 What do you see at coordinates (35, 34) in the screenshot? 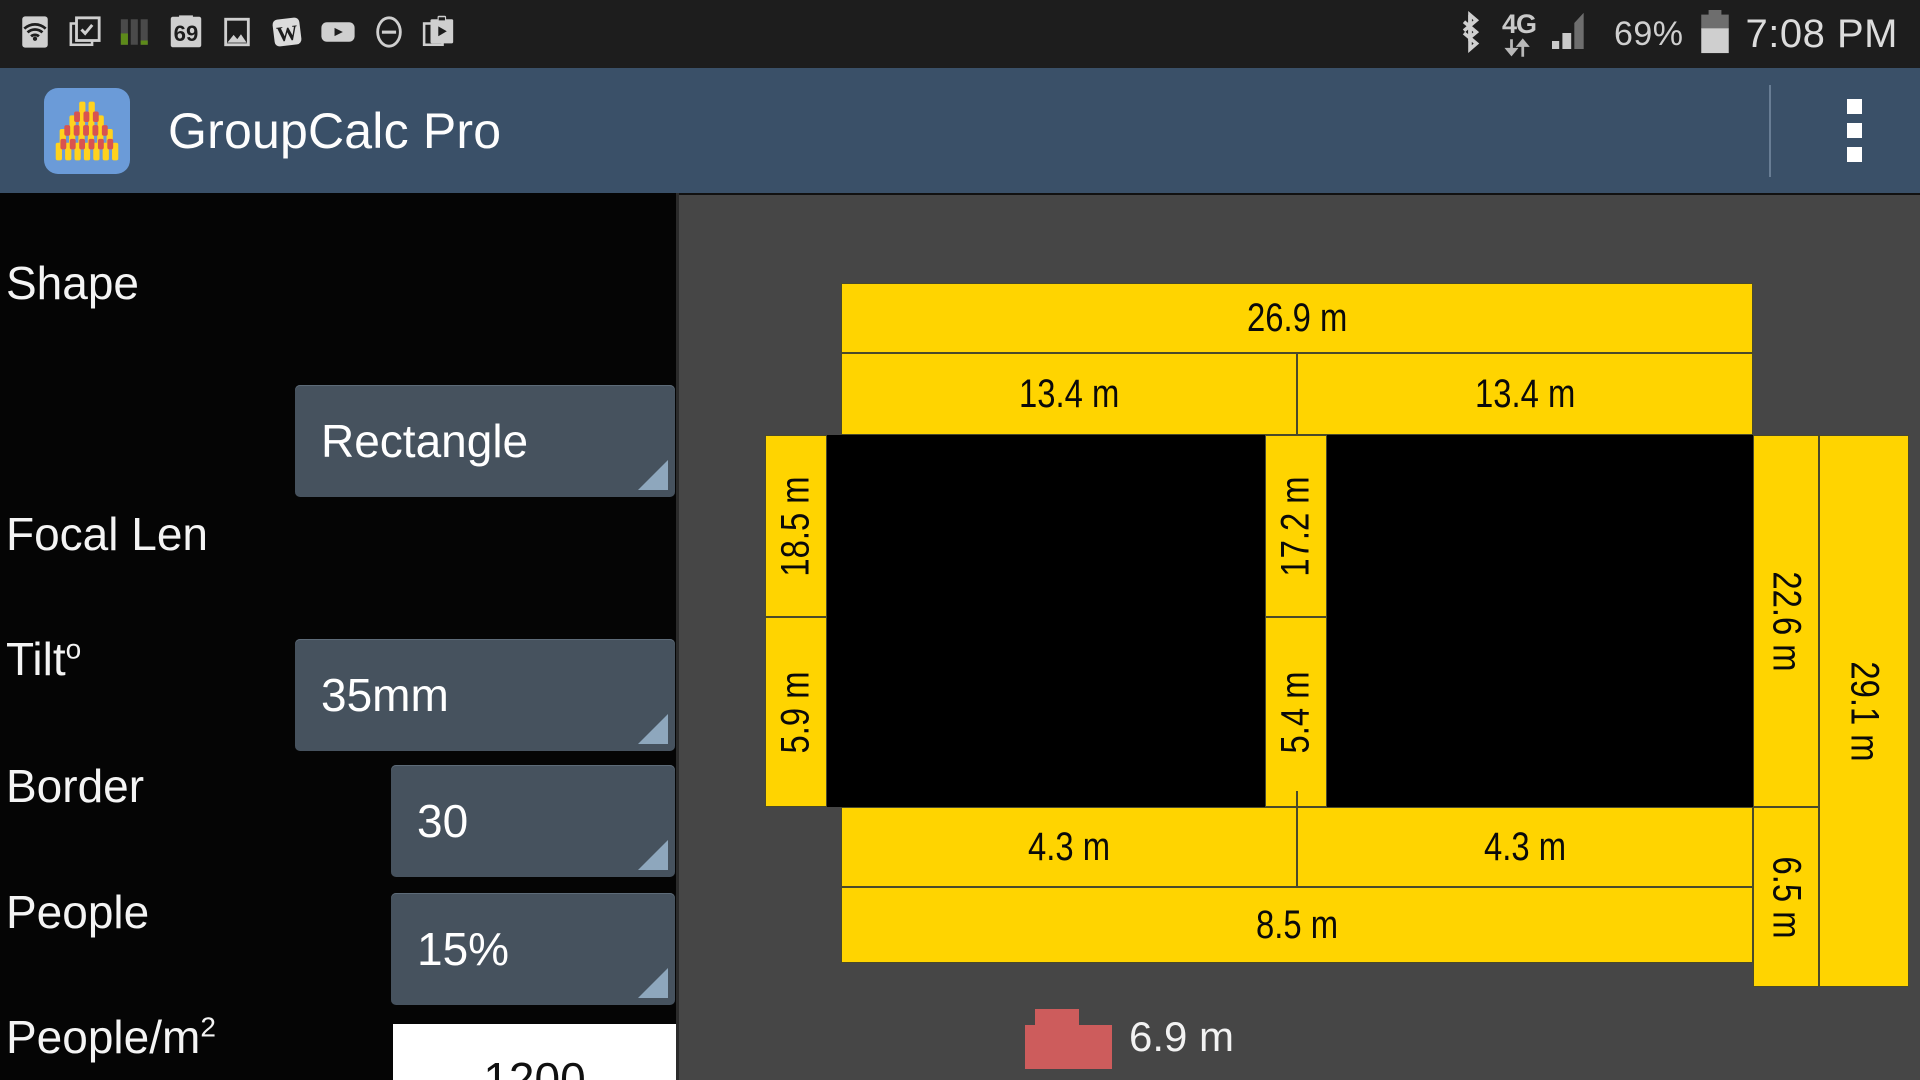
I see `wifi-icon` at bounding box center [35, 34].